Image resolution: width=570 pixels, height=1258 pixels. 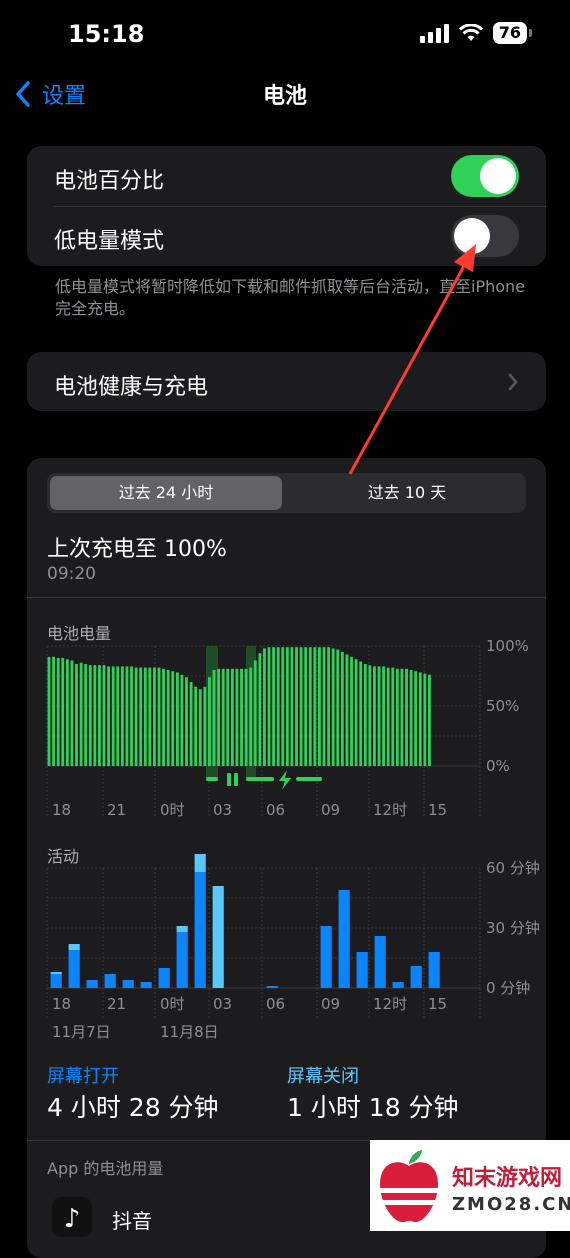 I want to click on x-tick-label: 21, so click(x=116, y=810).